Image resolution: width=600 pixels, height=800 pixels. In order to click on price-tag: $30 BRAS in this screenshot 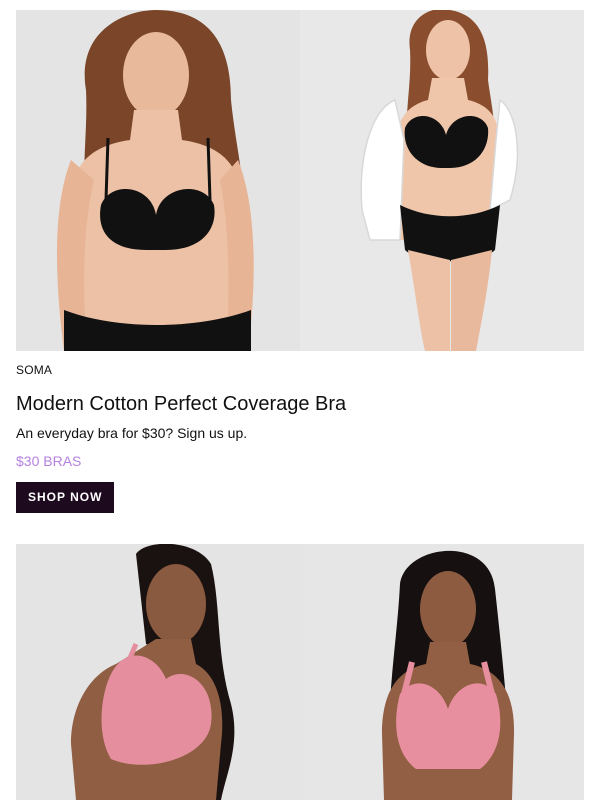, I will do `click(300, 461)`.